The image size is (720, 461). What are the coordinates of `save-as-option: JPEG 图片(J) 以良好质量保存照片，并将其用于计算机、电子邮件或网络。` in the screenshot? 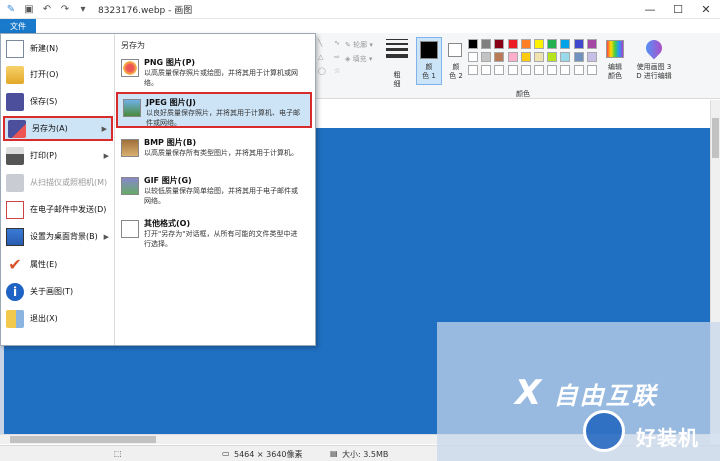 It's located at (214, 110).